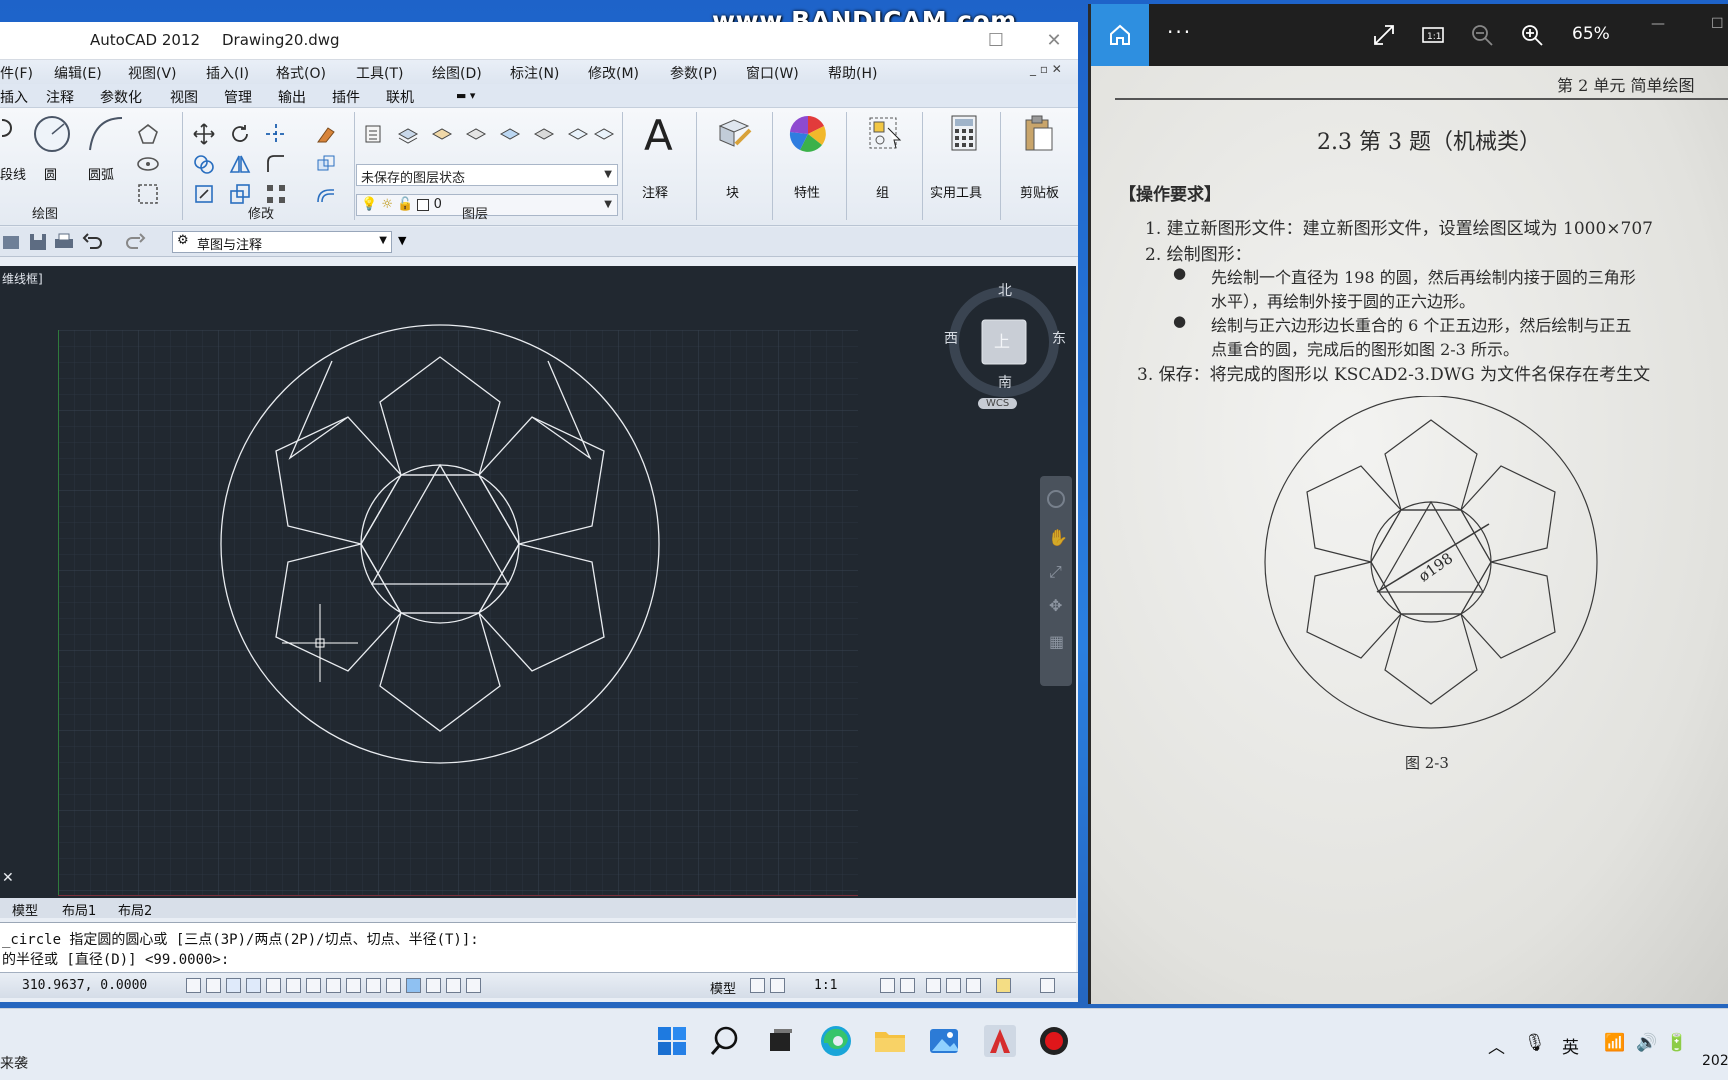 Image resolution: width=1728 pixels, height=1080 pixels. Describe the element at coordinates (379, 73) in the screenshot. I see `menu-tools: 工具(T)` at that location.